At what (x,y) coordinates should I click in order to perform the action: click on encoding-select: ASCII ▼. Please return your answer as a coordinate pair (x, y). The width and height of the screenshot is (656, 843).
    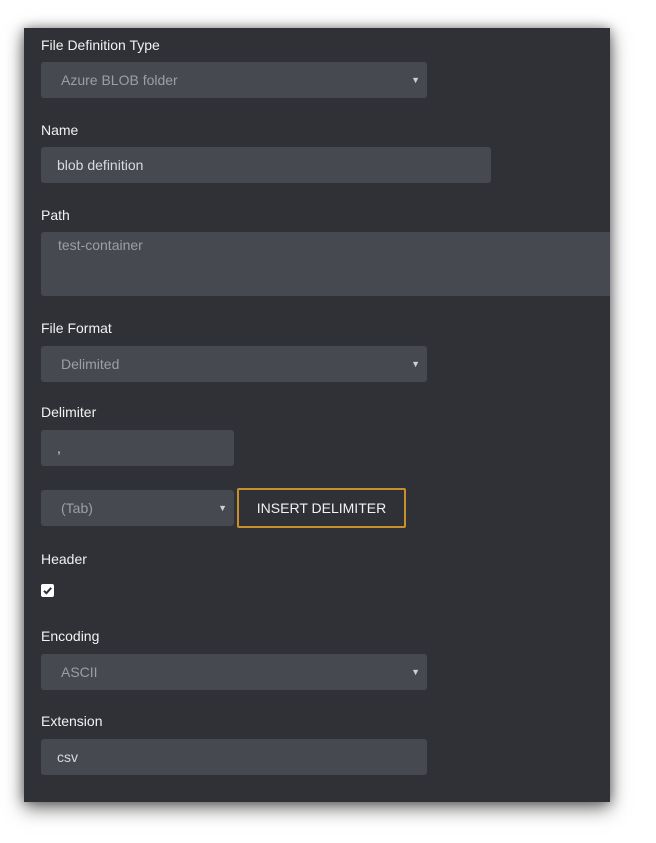
    Looking at the image, I should click on (234, 672).